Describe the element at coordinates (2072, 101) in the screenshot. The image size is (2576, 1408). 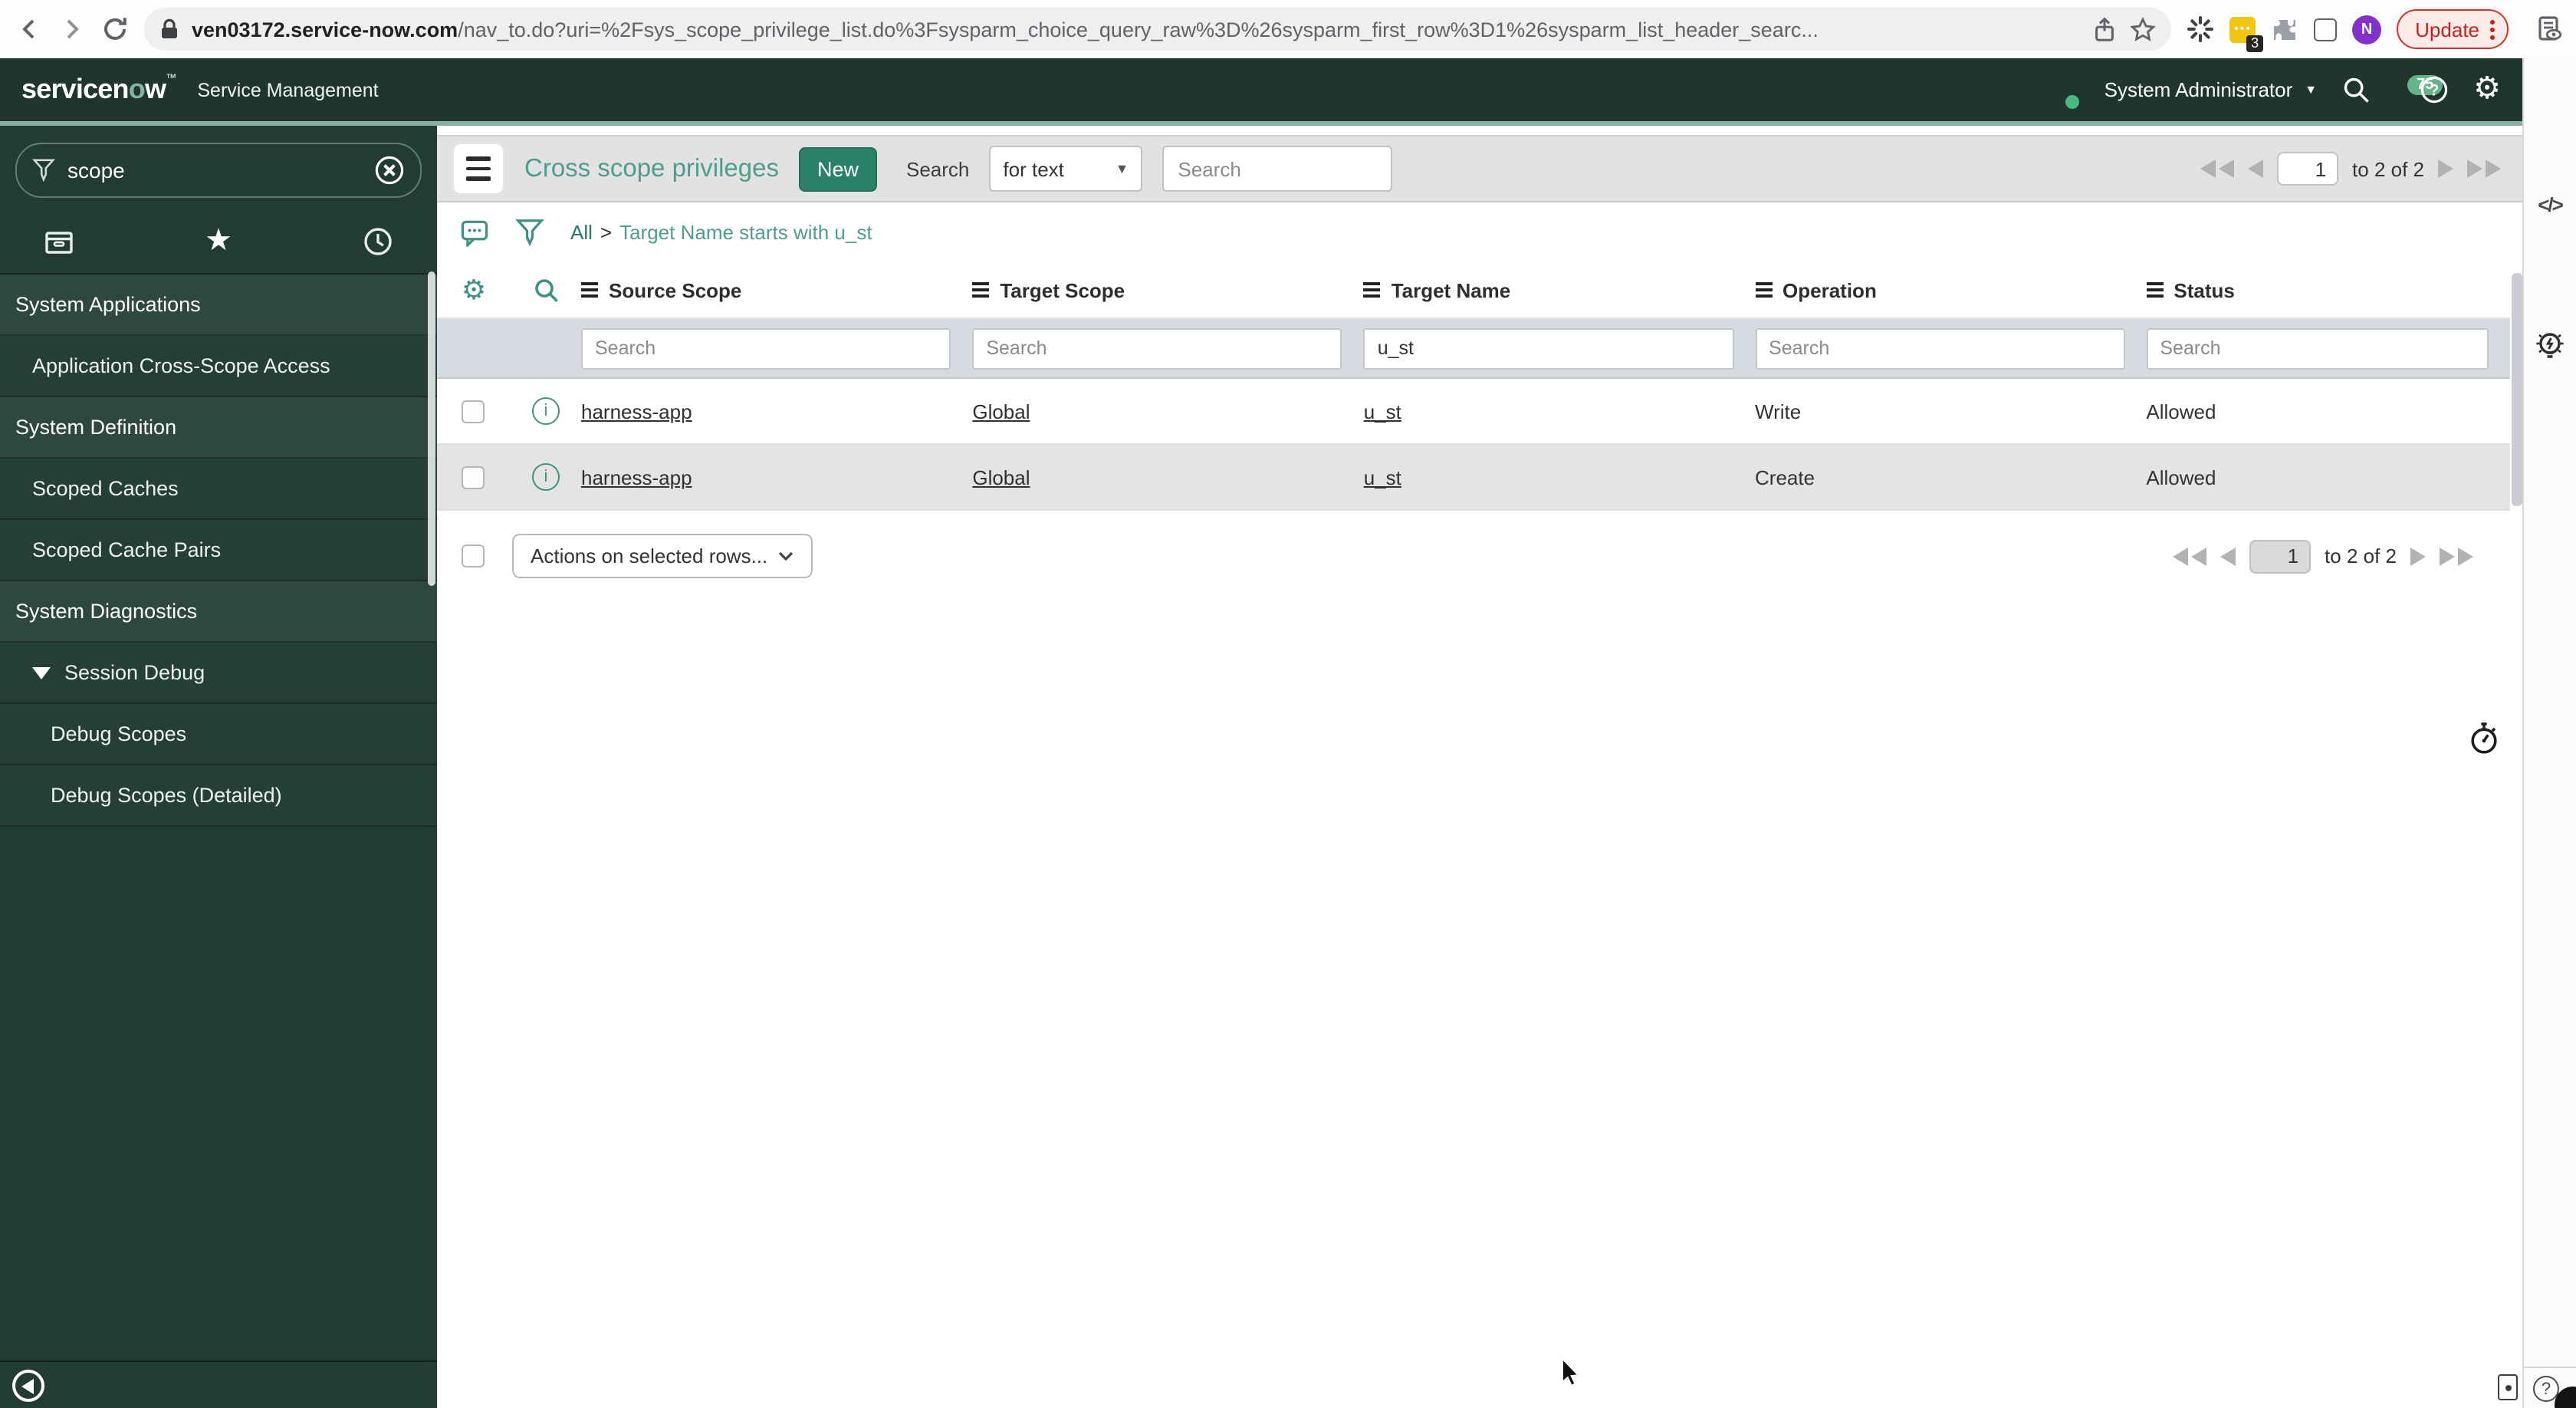
I see `presence-dot` at that location.